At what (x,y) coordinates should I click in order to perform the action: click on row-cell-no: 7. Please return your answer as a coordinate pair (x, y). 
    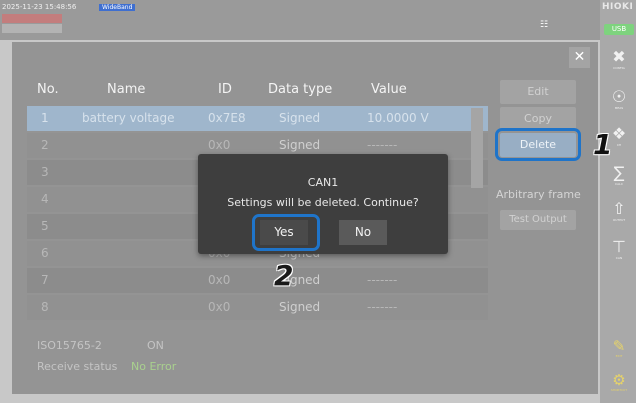
    Looking at the image, I should click on (45, 280).